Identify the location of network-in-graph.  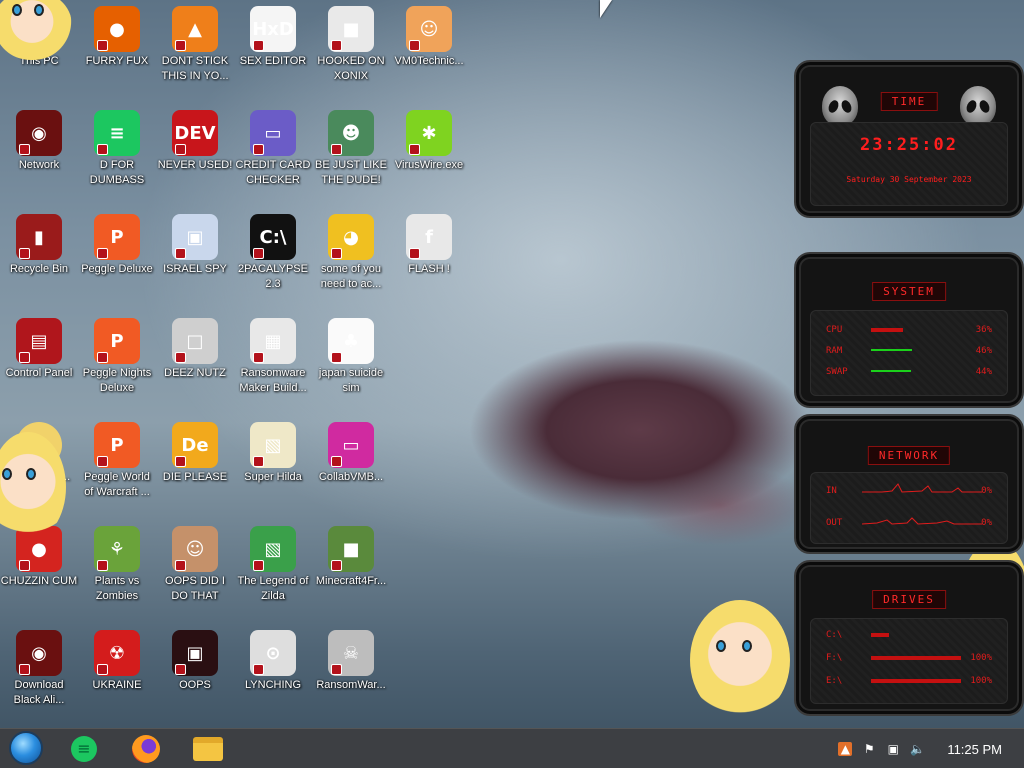
(922, 488).